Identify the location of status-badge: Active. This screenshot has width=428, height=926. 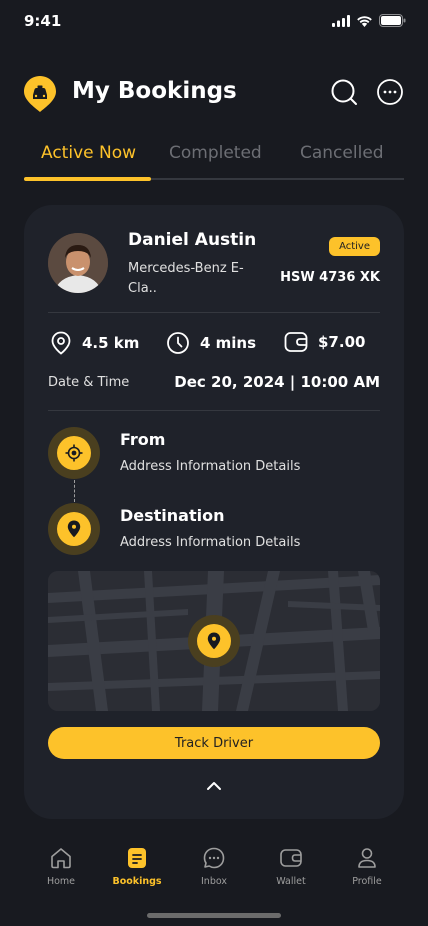
(354, 246).